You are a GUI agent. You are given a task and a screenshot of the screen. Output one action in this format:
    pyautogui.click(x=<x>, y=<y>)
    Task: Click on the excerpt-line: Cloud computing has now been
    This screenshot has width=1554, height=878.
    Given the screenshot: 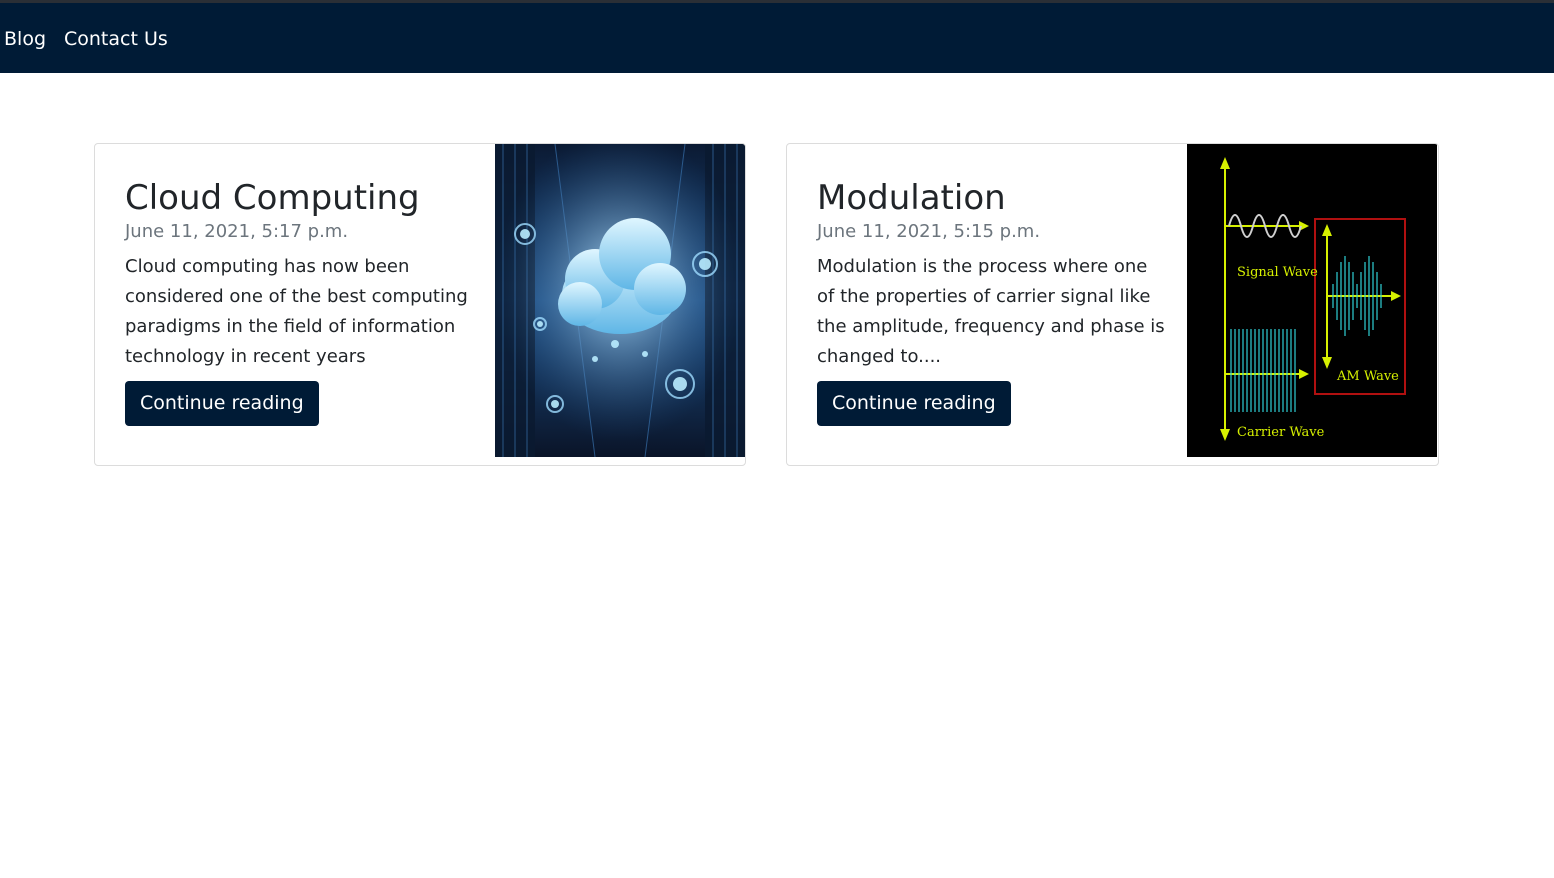 What is the action you would take?
    pyautogui.click(x=267, y=266)
    